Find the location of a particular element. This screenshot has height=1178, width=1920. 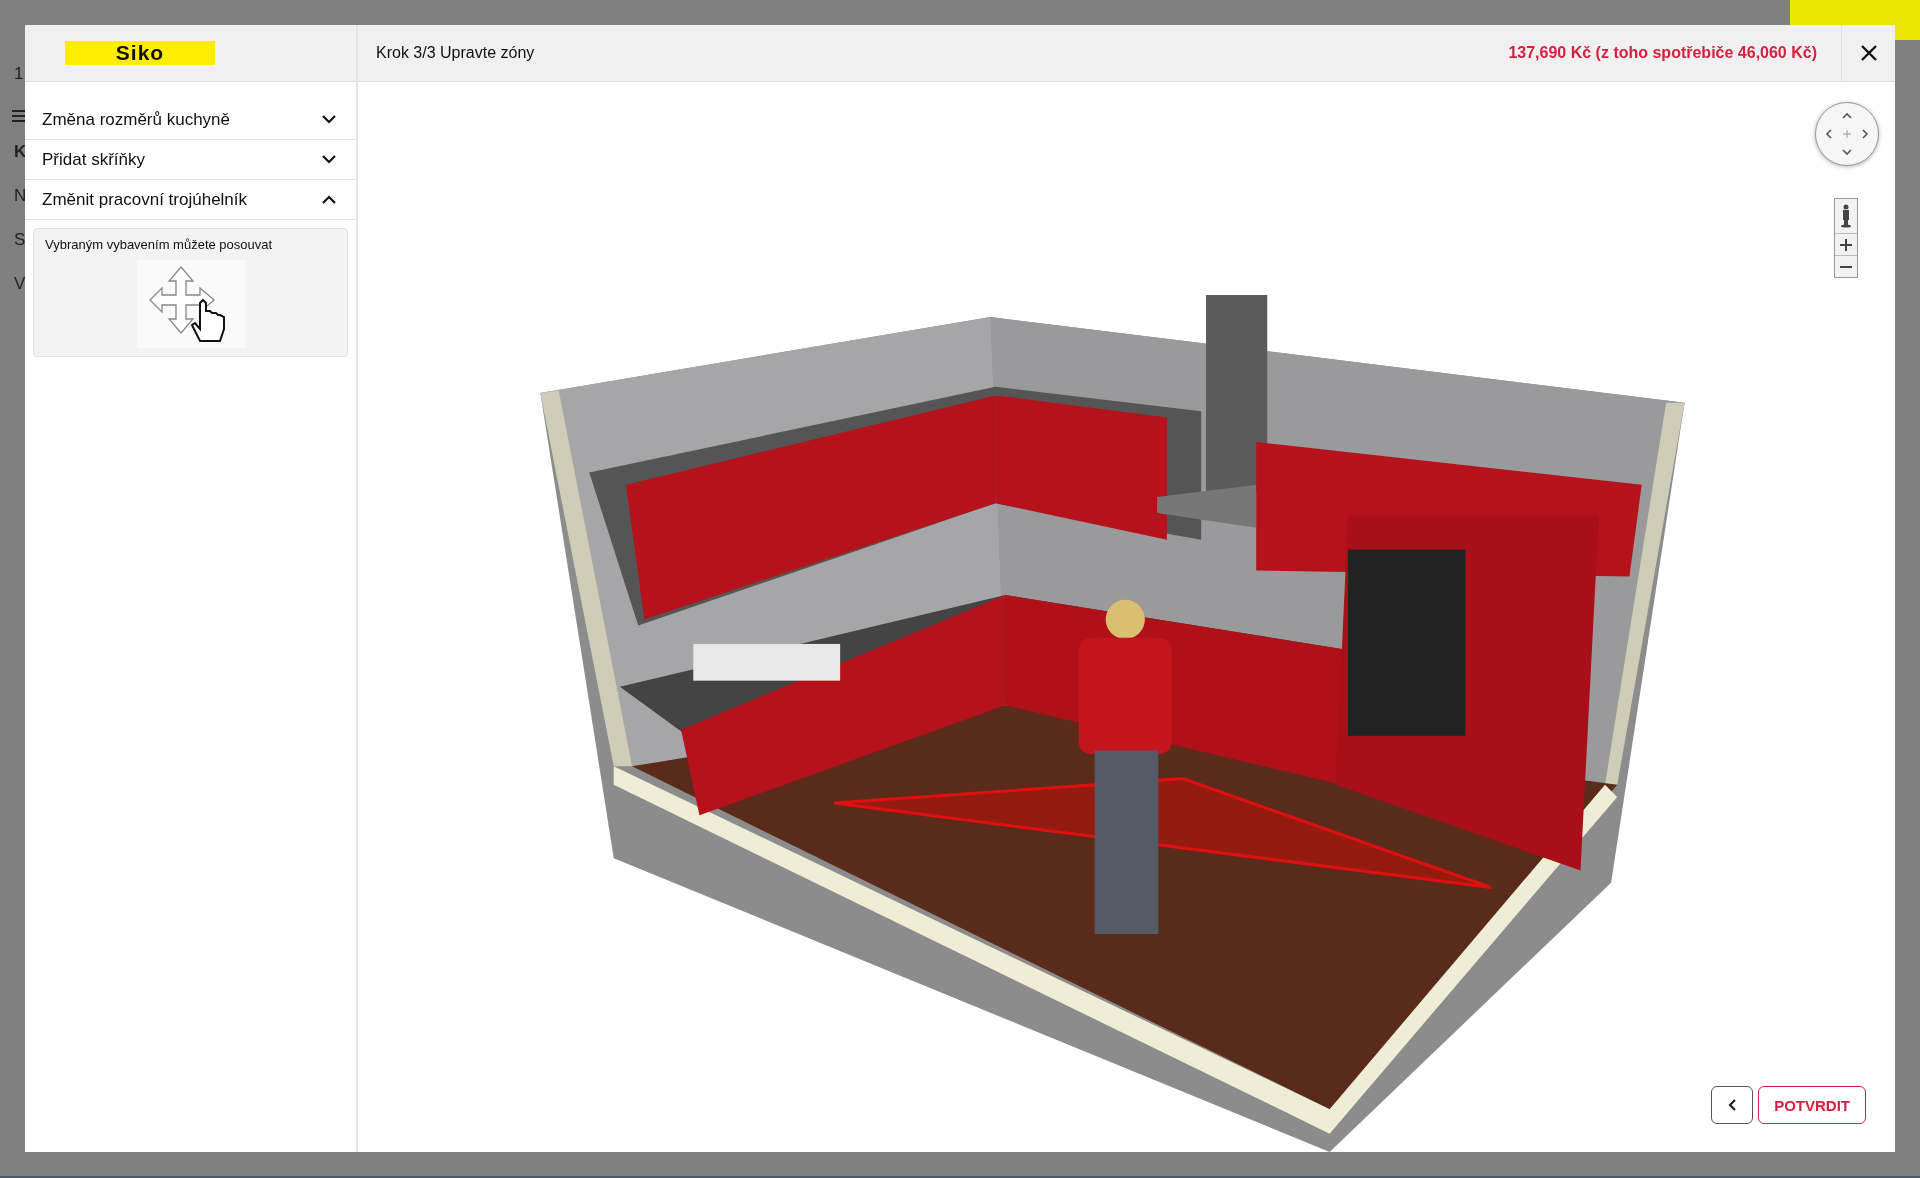

back-button is located at coordinates (1732, 1105).